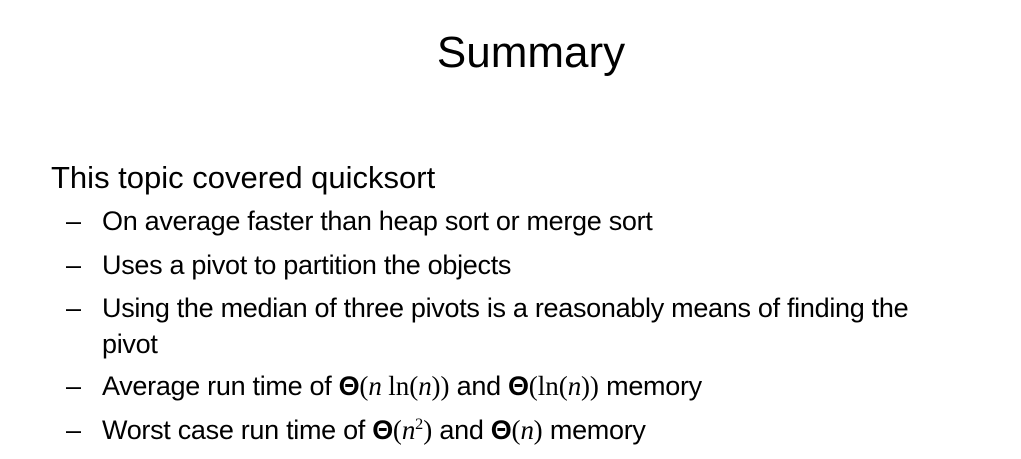 The image size is (1021, 459). I want to click on bullet-prefix: Average run time of, so click(220, 386).